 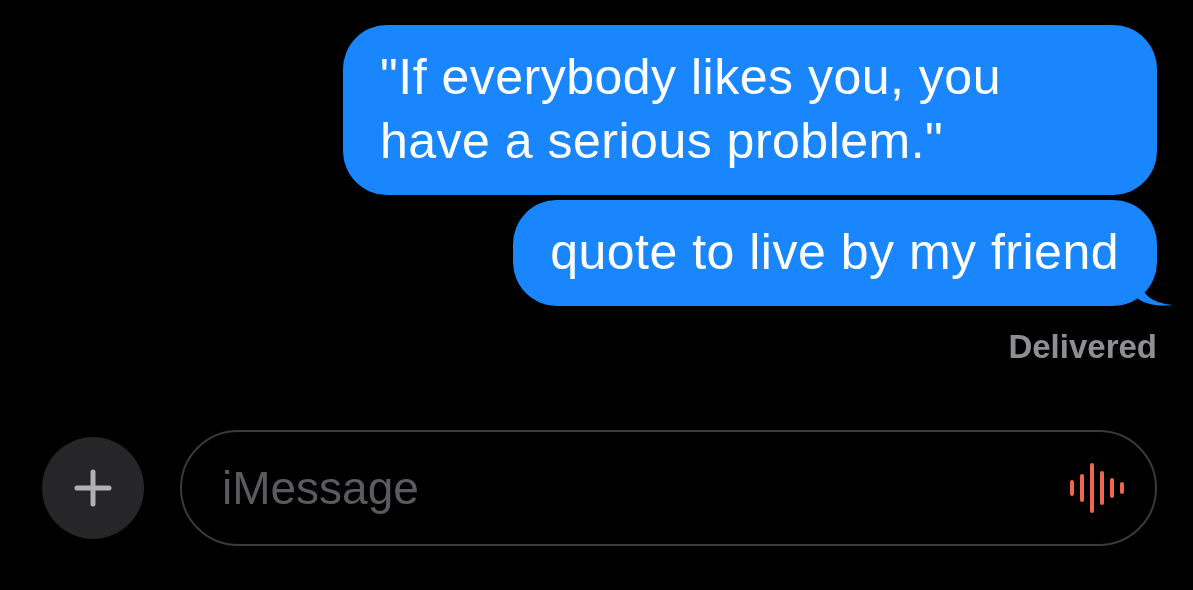 What do you see at coordinates (1097, 488) in the screenshot?
I see `waveform-icon` at bounding box center [1097, 488].